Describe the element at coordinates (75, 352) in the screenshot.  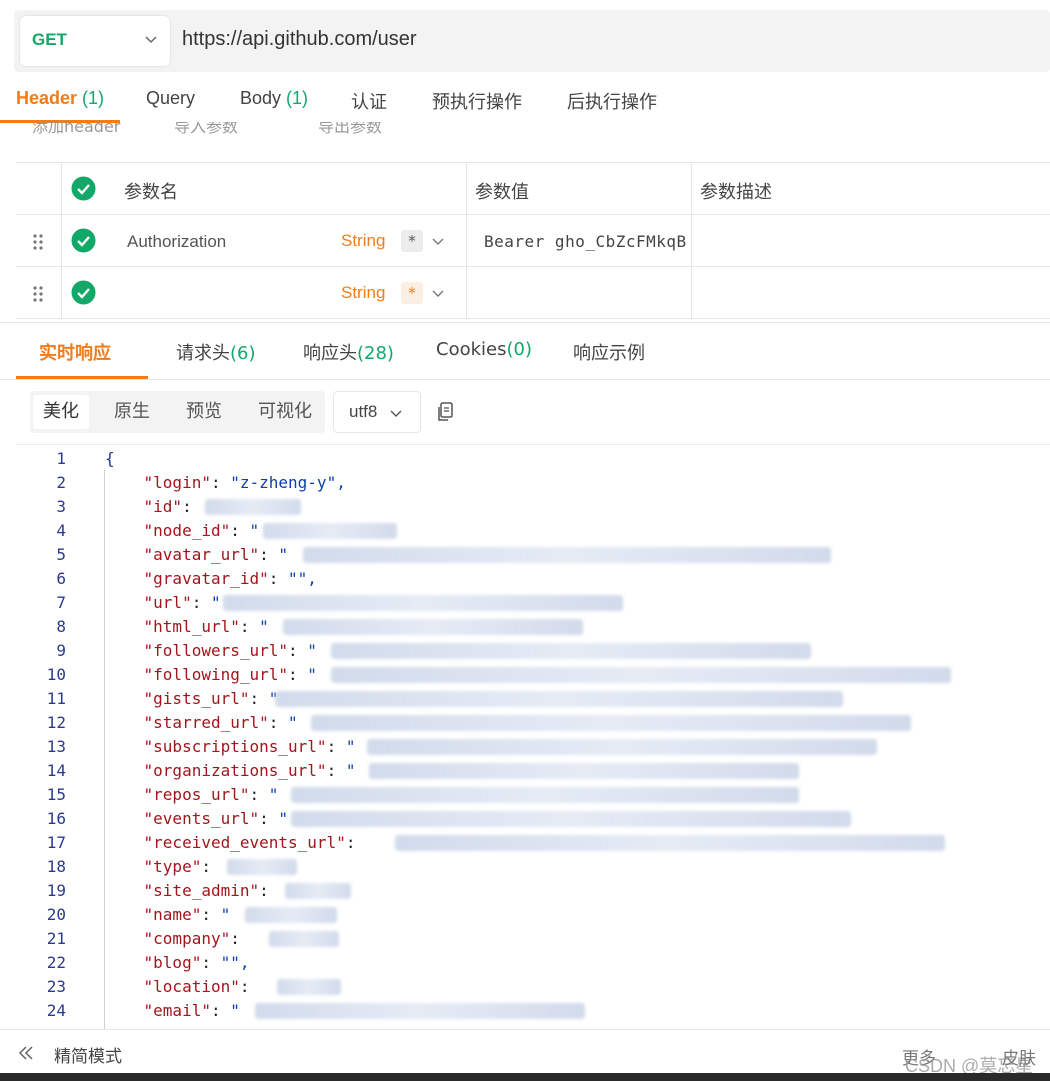
I see `tab-live-response: 实时响应` at that location.